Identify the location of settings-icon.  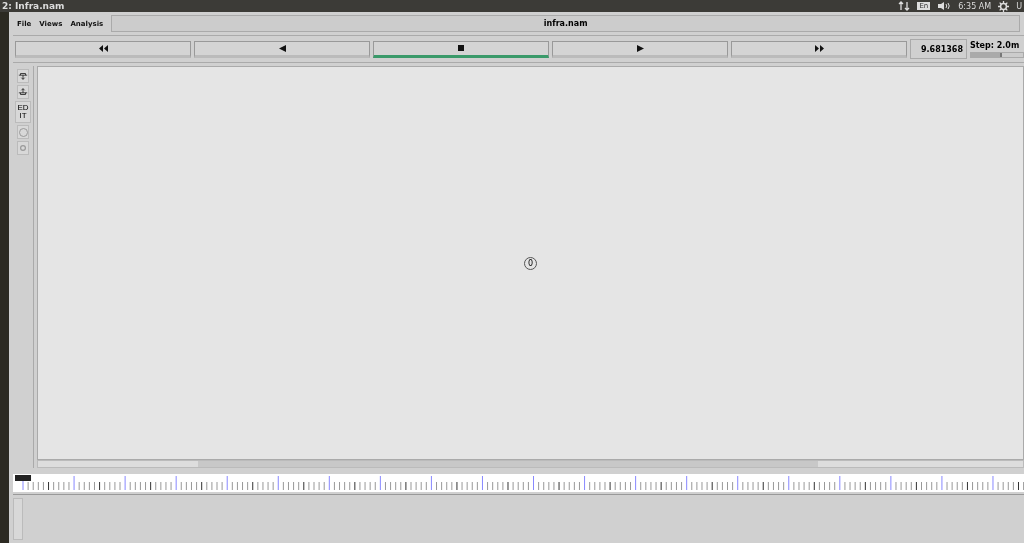
(1004, 6).